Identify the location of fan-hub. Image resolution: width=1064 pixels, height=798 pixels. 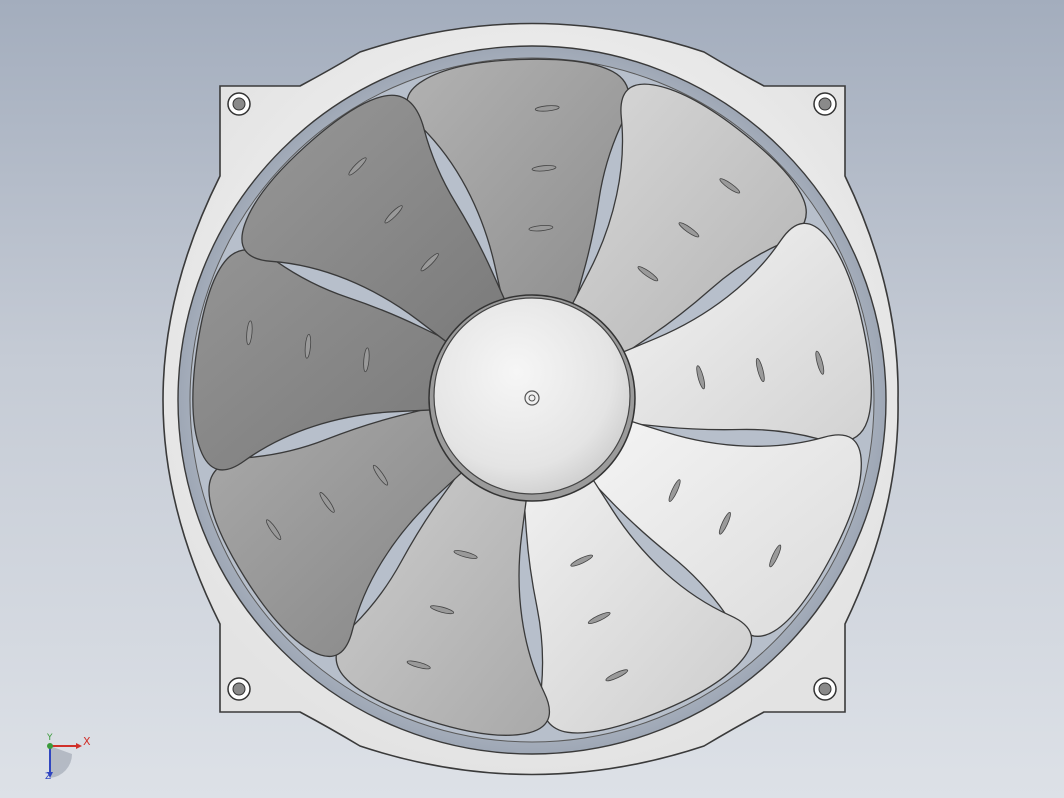
(532, 398).